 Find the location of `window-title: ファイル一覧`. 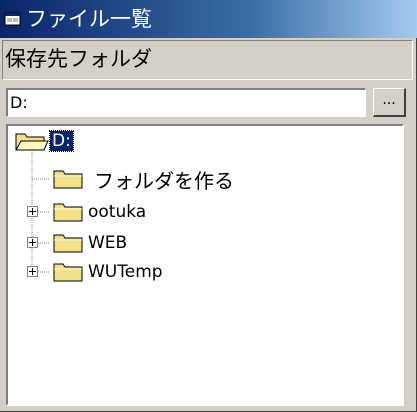

window-title: ファイル一覧 is located at coordinates (89, 19).